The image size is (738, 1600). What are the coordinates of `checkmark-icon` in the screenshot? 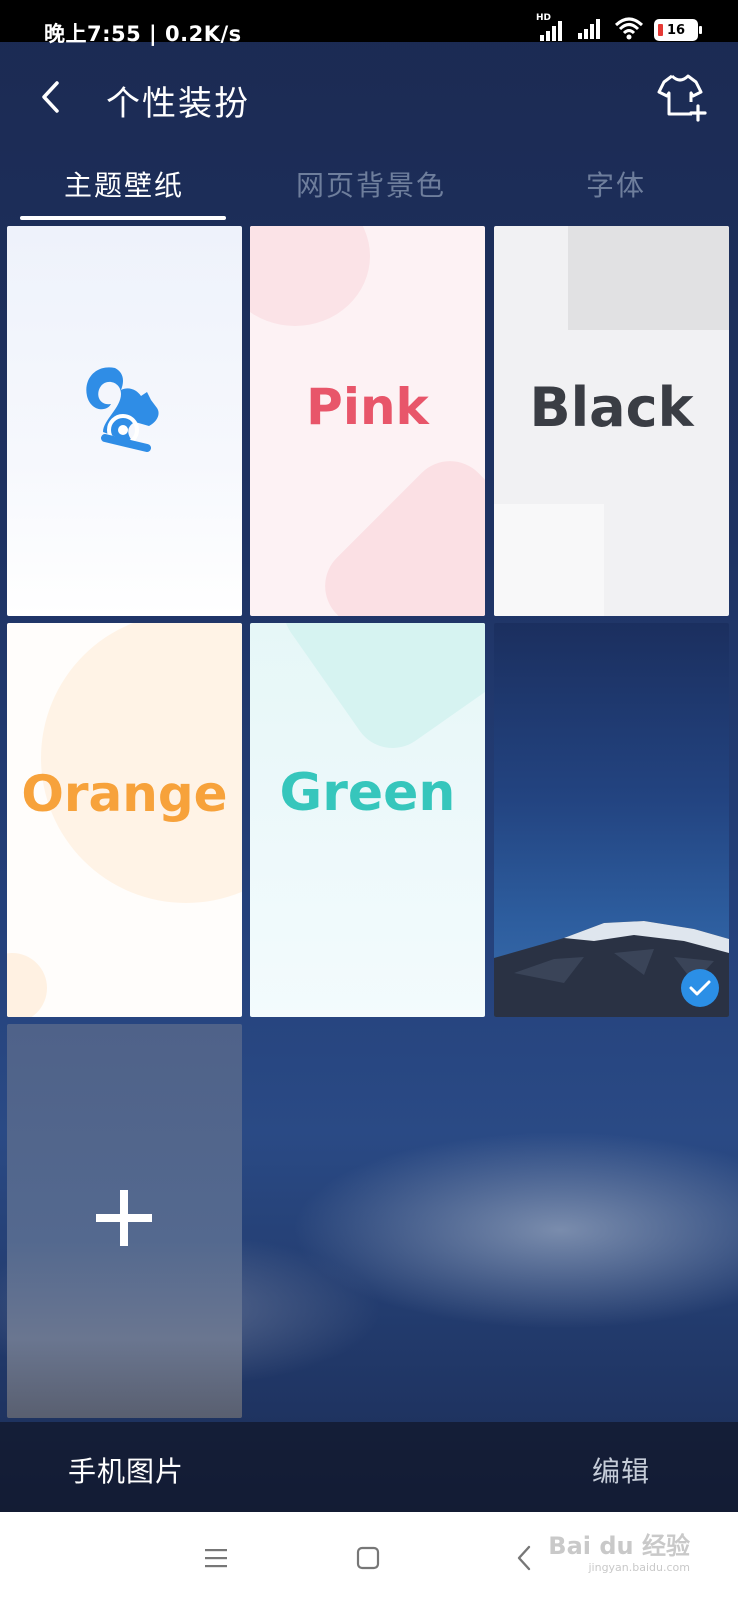 It's located at (700, 988).